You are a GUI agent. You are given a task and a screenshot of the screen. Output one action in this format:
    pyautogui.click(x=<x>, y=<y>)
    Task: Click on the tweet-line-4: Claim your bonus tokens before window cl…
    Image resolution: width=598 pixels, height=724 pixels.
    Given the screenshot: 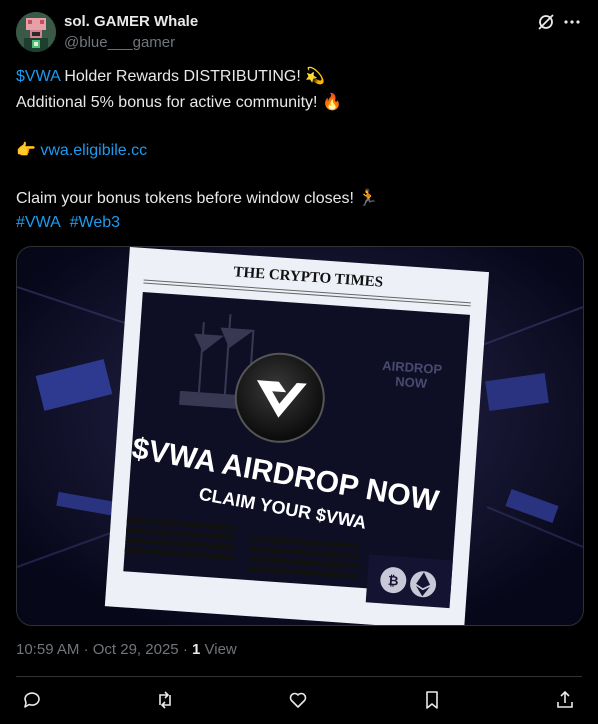 What is the action you would take?
    pyautogui.click(x=197, y=199)
    